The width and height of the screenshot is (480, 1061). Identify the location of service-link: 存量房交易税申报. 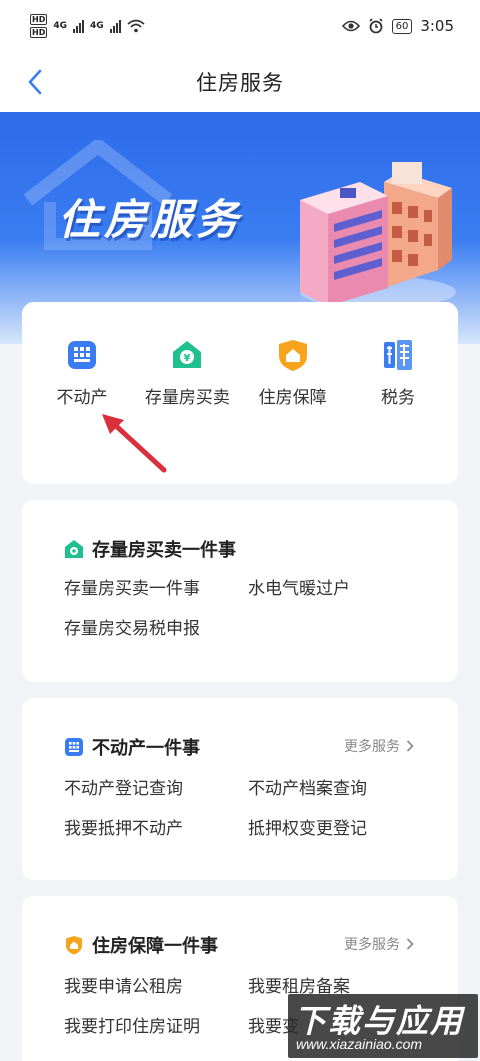
(132, 626).